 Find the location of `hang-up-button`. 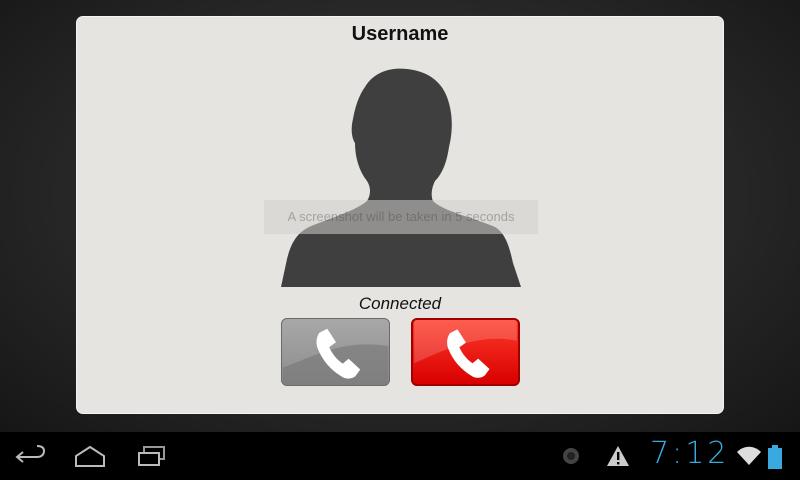

hang-up-button is located at coordinates (465, 352).